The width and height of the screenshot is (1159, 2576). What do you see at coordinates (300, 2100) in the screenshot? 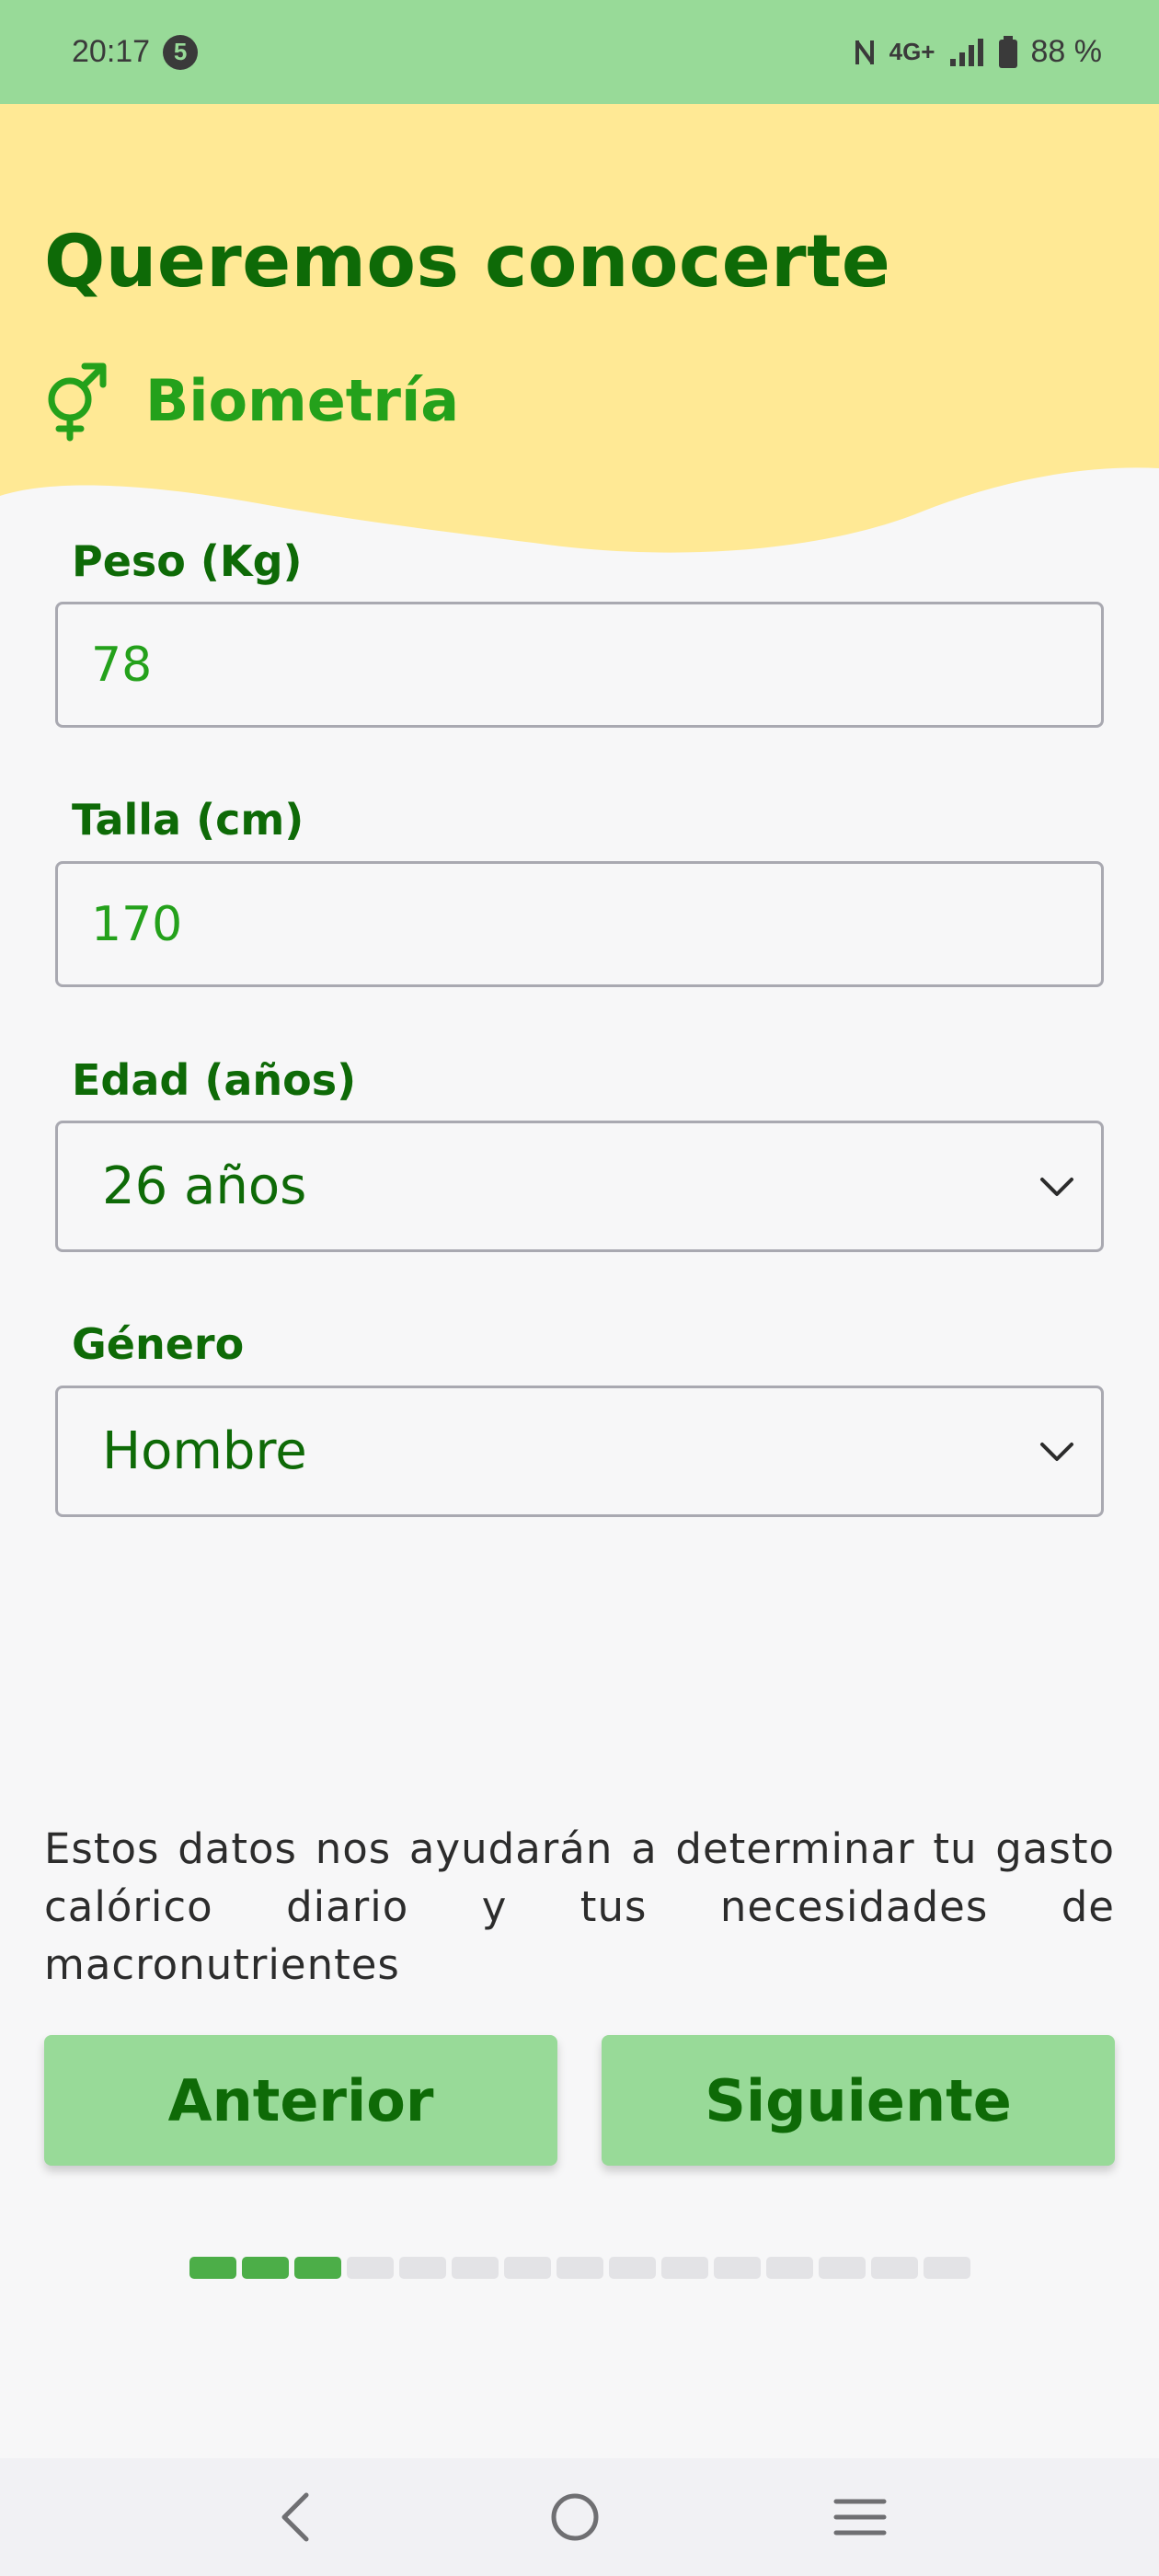
I see `previous-button: Anterior` at bounding box center [300, 2100].